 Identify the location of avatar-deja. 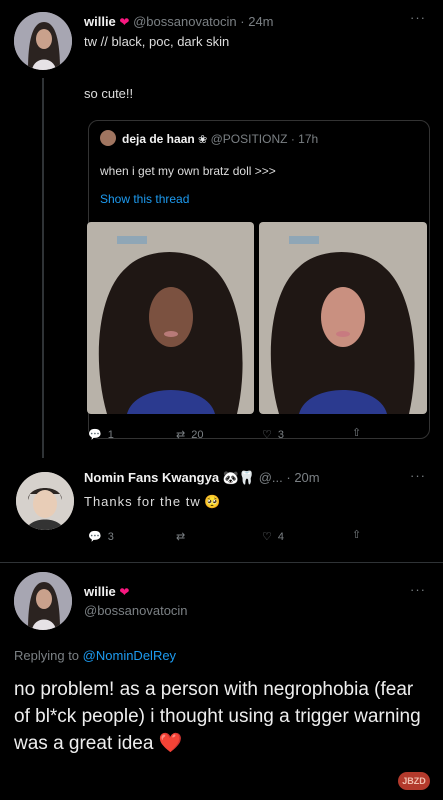
(108, 138).